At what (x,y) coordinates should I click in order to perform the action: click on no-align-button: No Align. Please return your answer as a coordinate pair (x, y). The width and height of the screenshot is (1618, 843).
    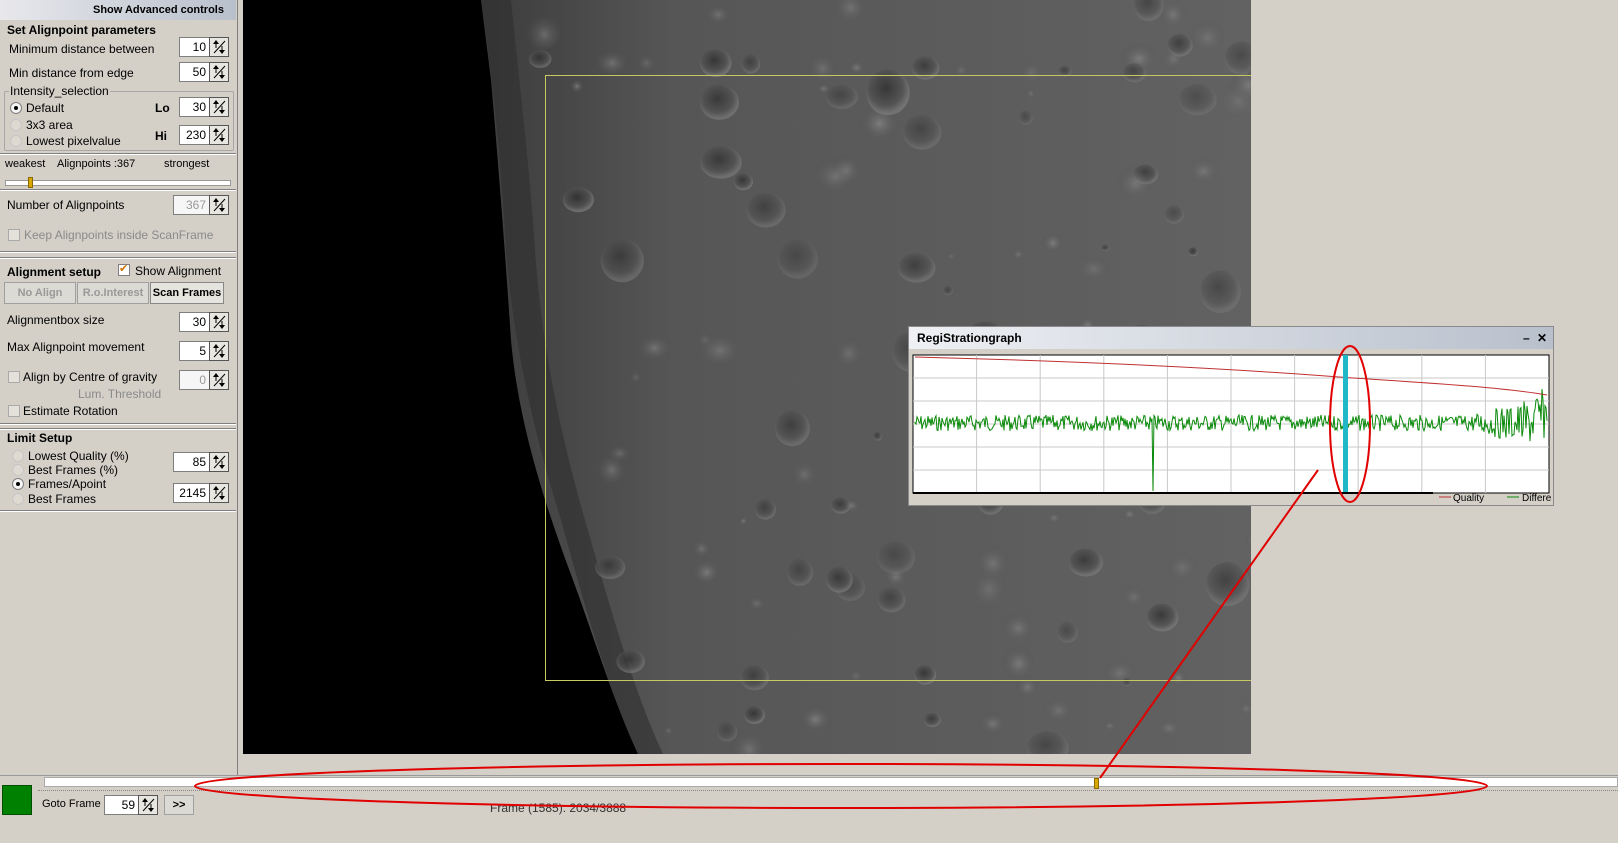
    Looking at the image, I should click on (40, 293).